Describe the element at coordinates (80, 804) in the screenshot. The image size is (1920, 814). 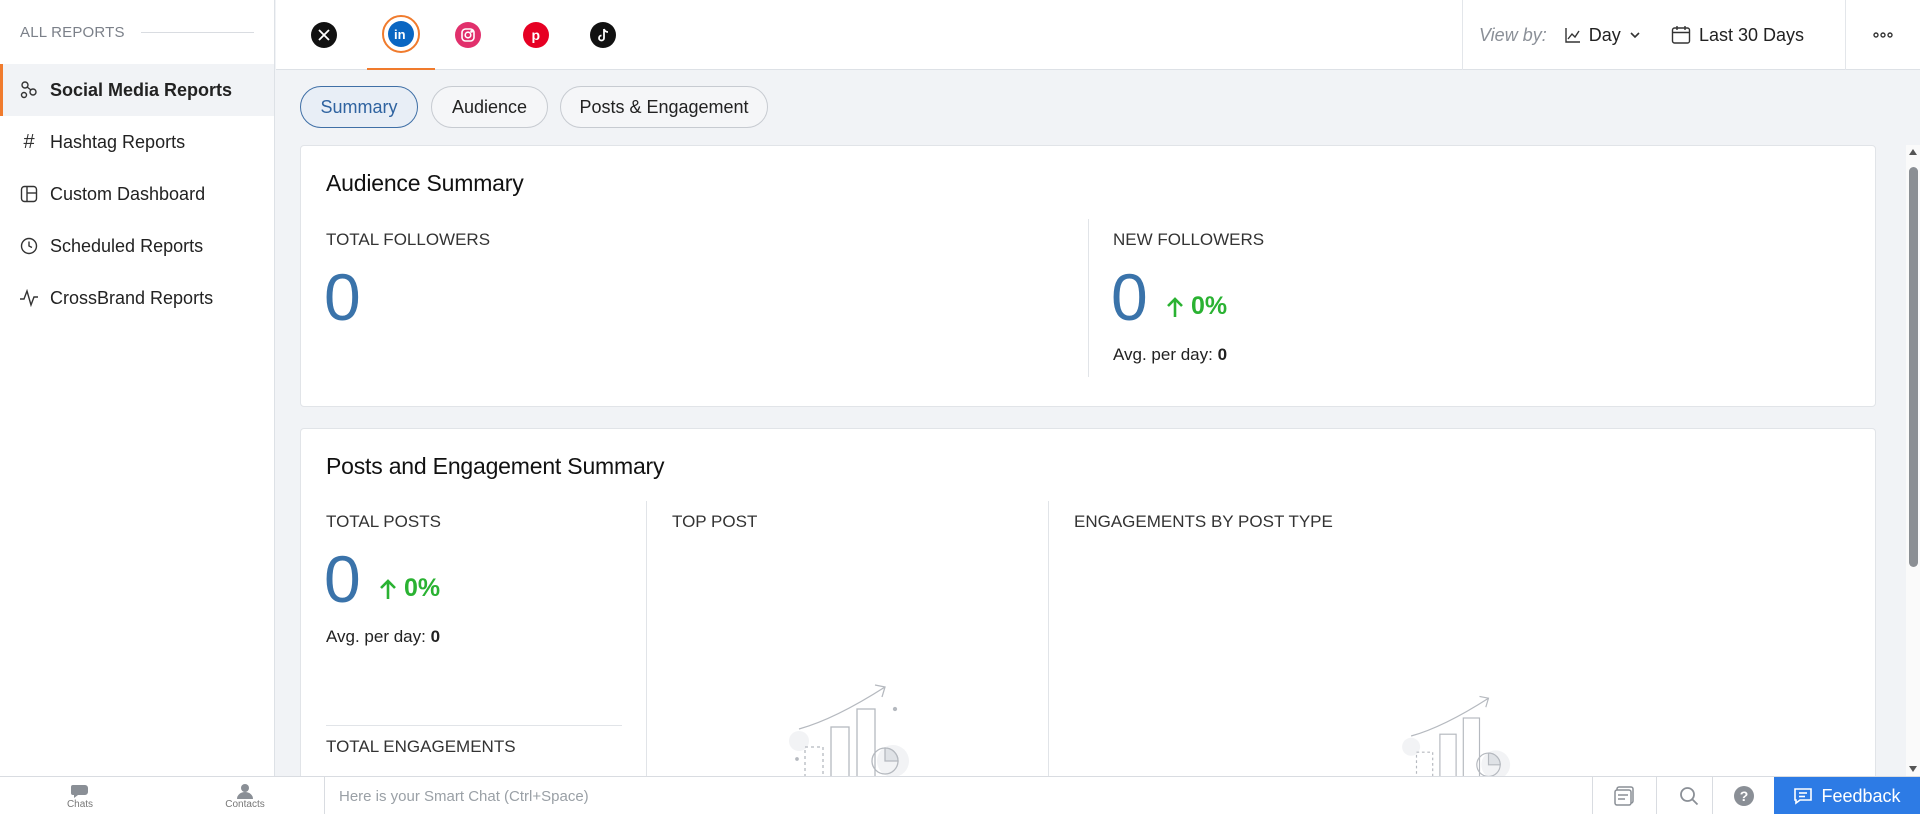
I see `chats-label: Chats` at that location.